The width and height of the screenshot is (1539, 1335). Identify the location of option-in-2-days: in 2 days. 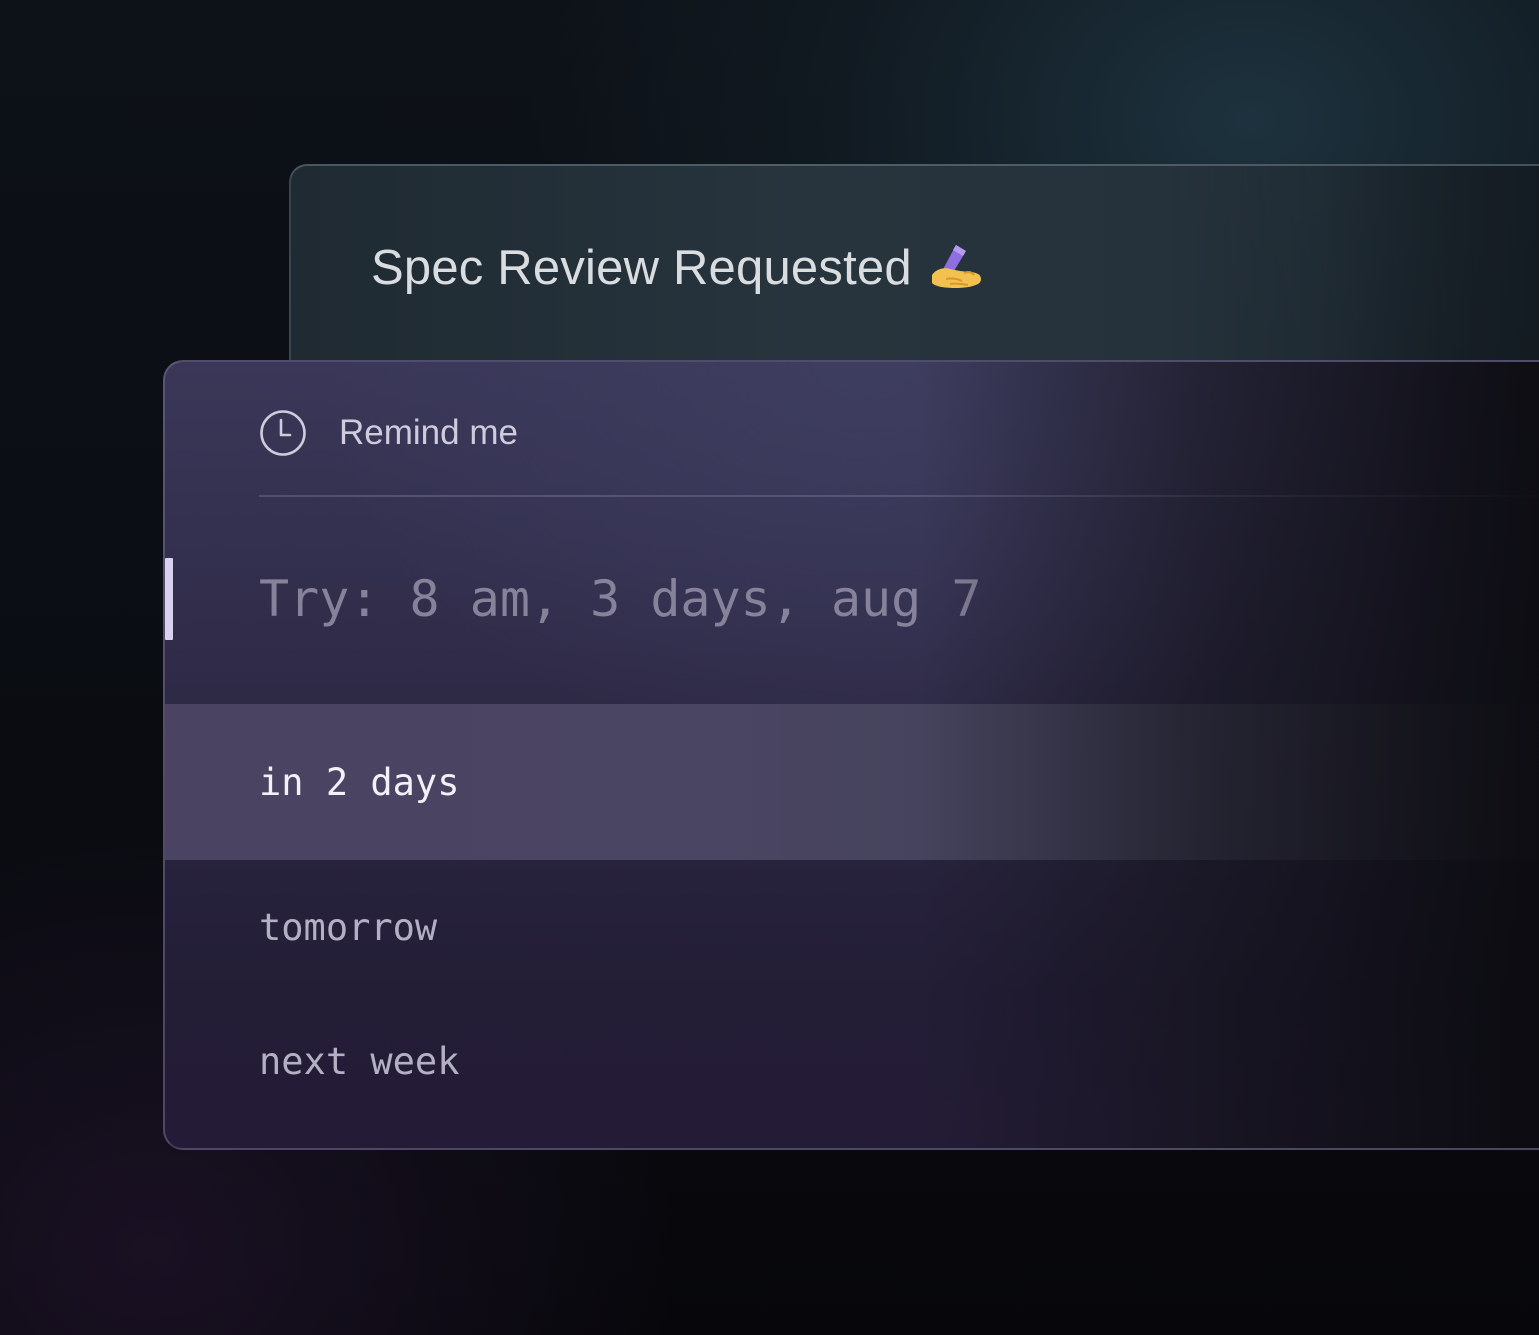
(852, 782).